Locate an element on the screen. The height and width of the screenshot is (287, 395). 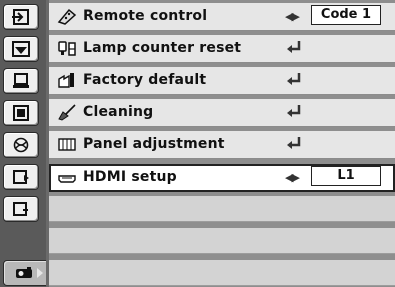
menu-item-remote-control: Remote control ◀▶ Code 1 ↑ is located at coordinates (222, 17).